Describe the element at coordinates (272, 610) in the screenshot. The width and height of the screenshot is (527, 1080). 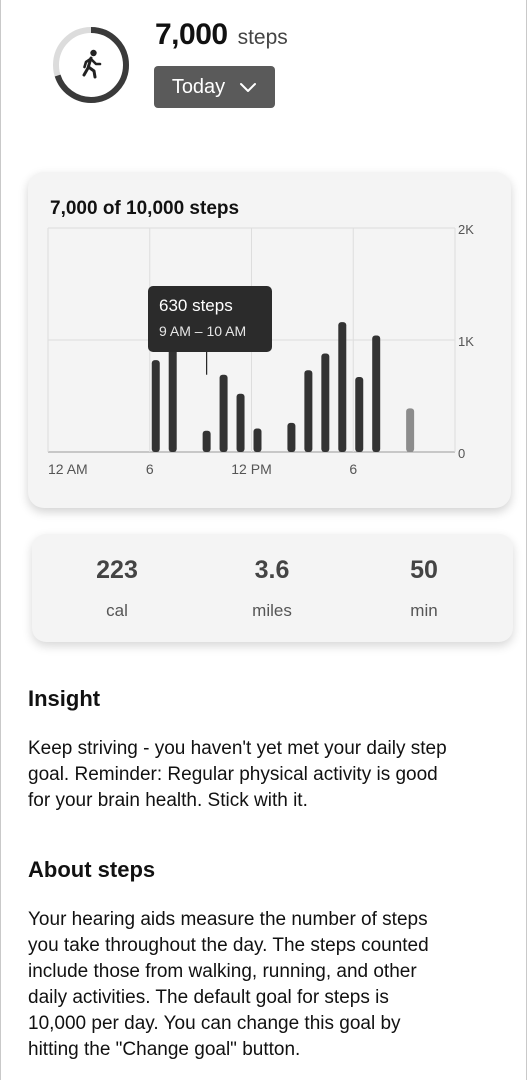
I see `distance-label: miles` at that location.